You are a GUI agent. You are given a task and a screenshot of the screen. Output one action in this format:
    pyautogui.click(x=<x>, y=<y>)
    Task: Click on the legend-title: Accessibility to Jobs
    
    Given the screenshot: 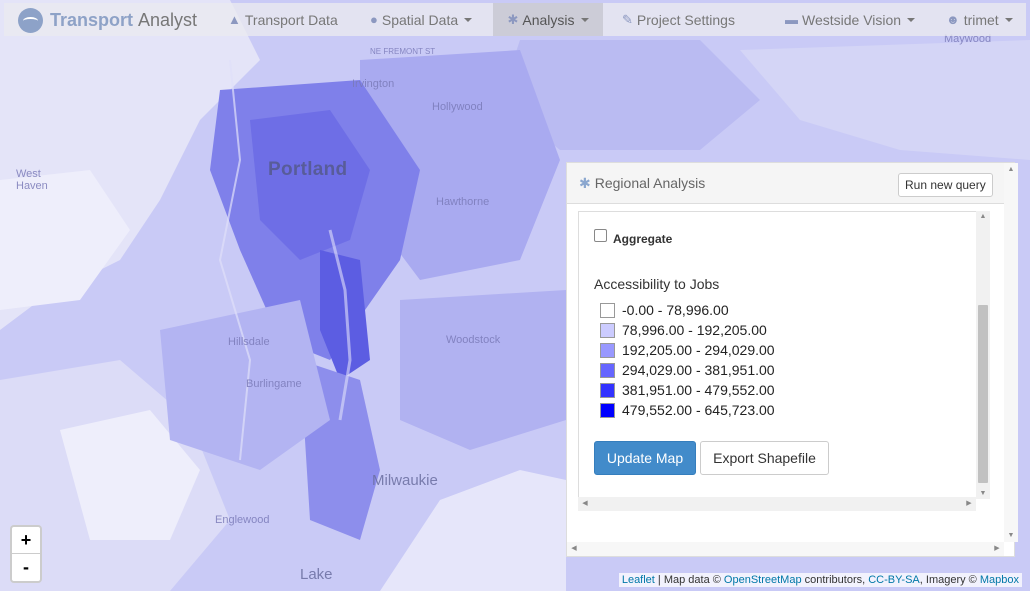 What is the action you would take?
    pyautogui.click(x=657, y=284)
    